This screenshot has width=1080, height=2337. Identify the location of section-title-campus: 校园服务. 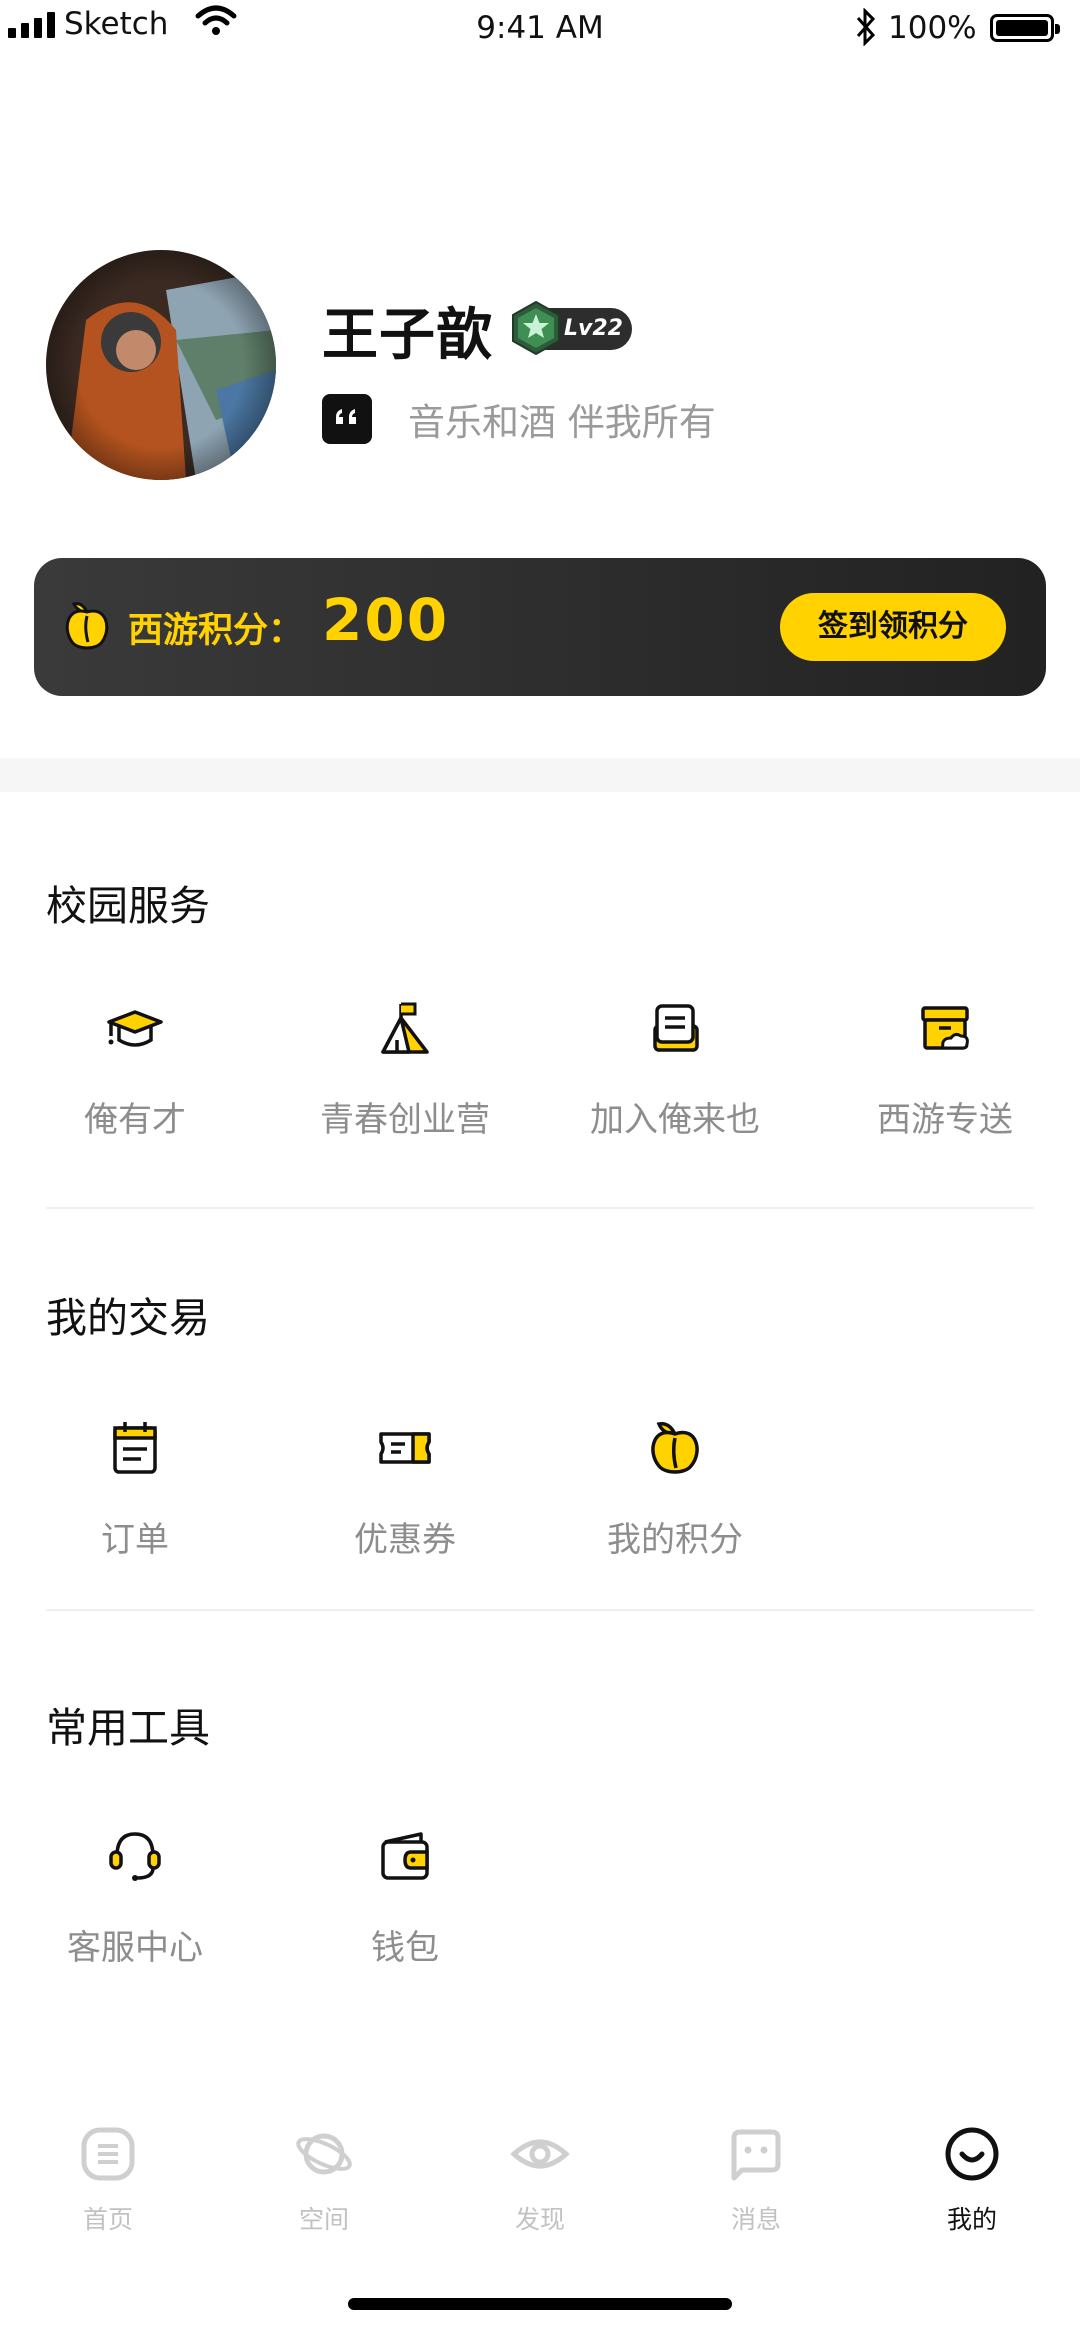
(128, 906).